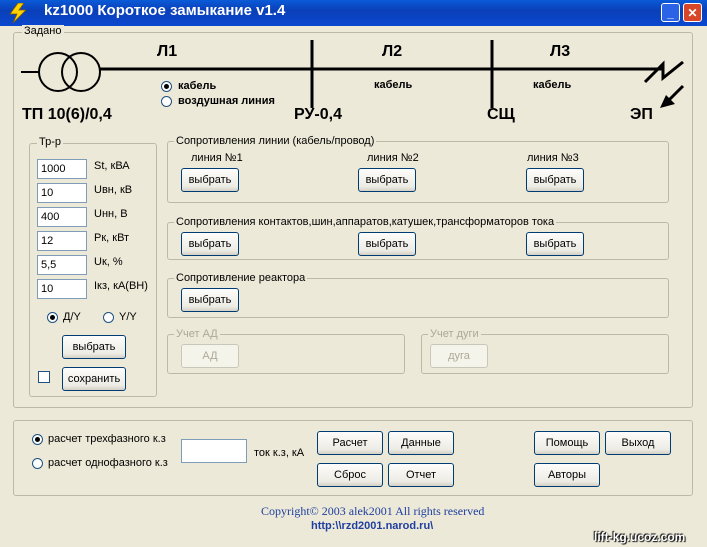 The height and width of the screenshot is (547, 707). I want to click on radio-overhead-line, so click(166, 101).